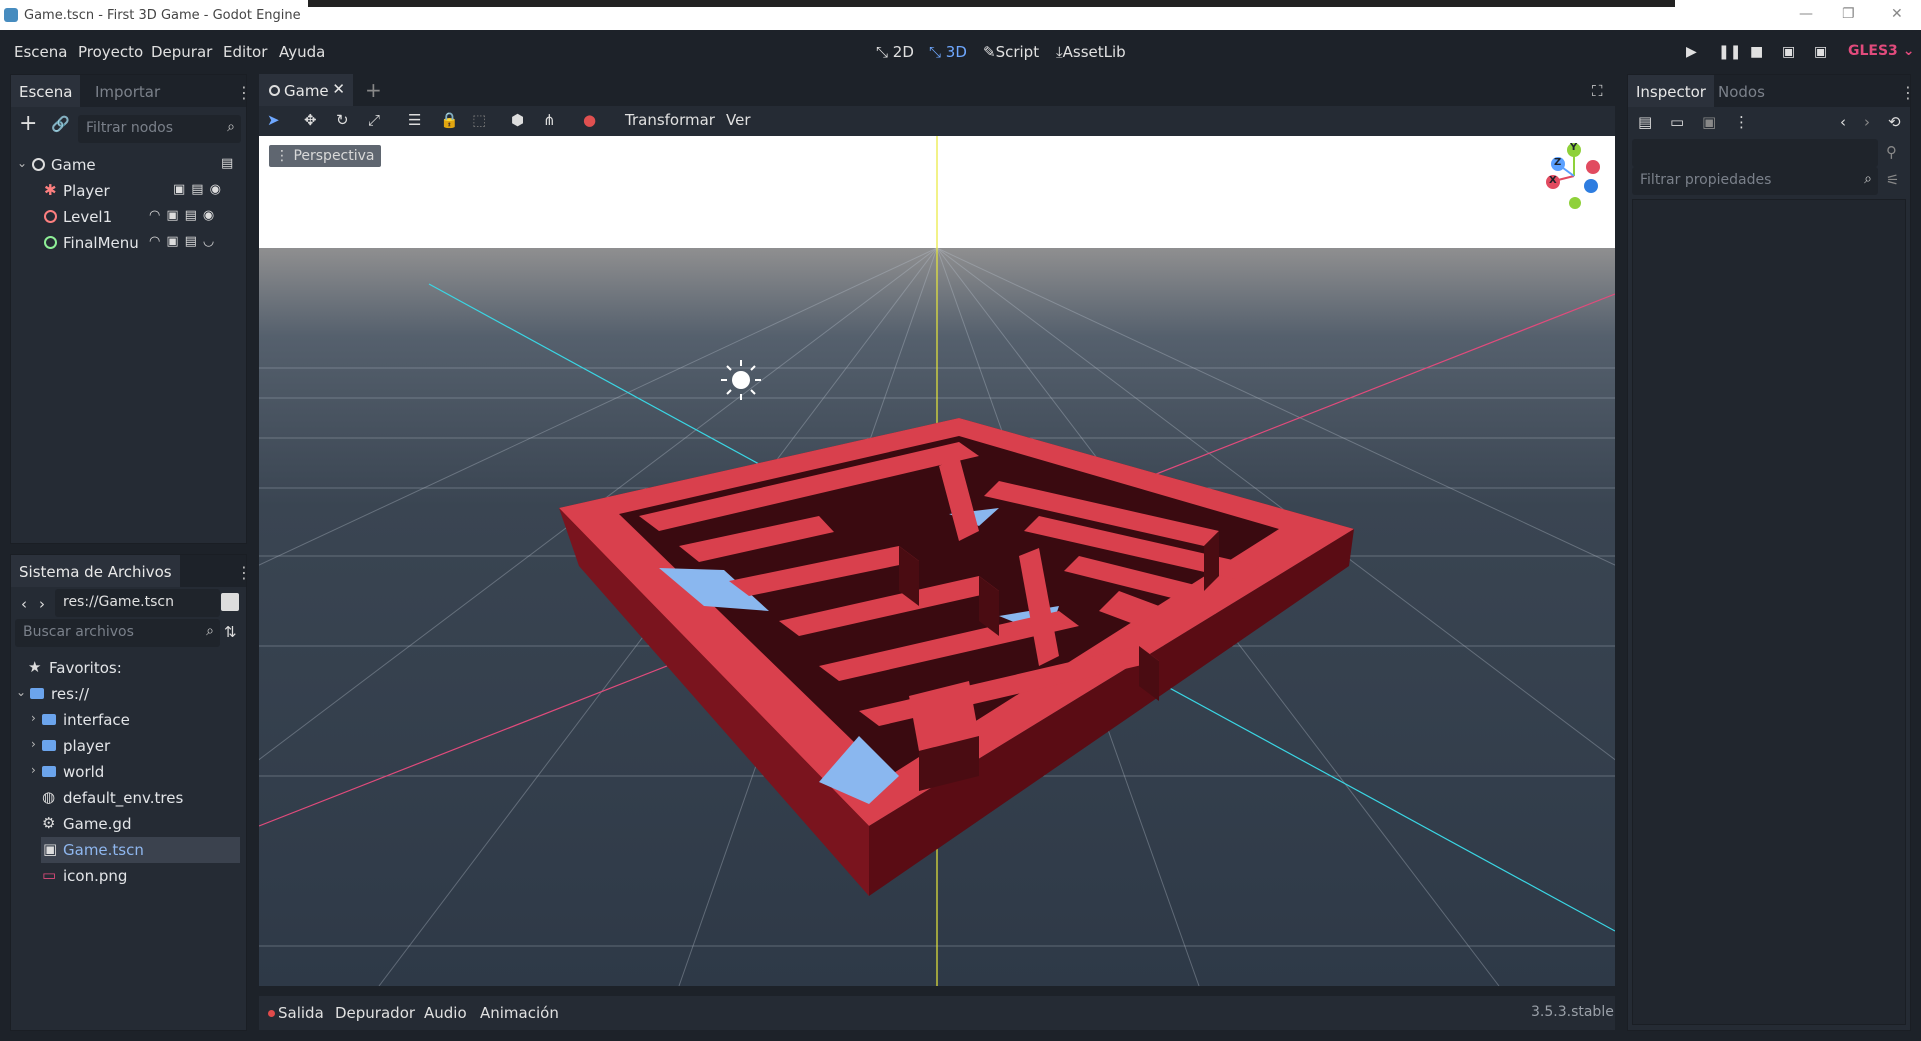 The height and width of the screenshot is (1041, 1921). I want to click on fs-res: ⌄ res://, so click(128, 694).